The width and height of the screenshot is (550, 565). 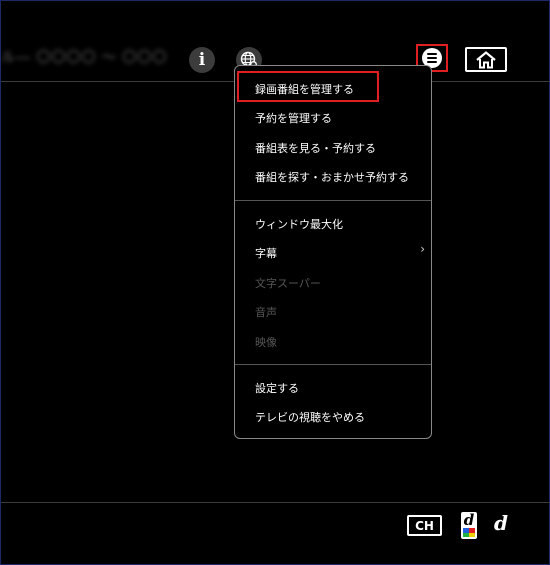 What do you see at coordinates (299, 224) in the screenshot?
I see `menu-item-maximize-window: ウィンドウ最大化` at bounding box center [299, 224].